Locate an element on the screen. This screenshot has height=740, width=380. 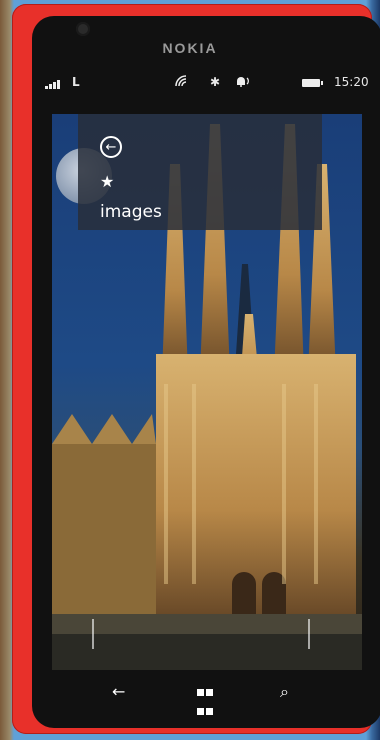
windows-start-icon is located at coordinates (205, 701).